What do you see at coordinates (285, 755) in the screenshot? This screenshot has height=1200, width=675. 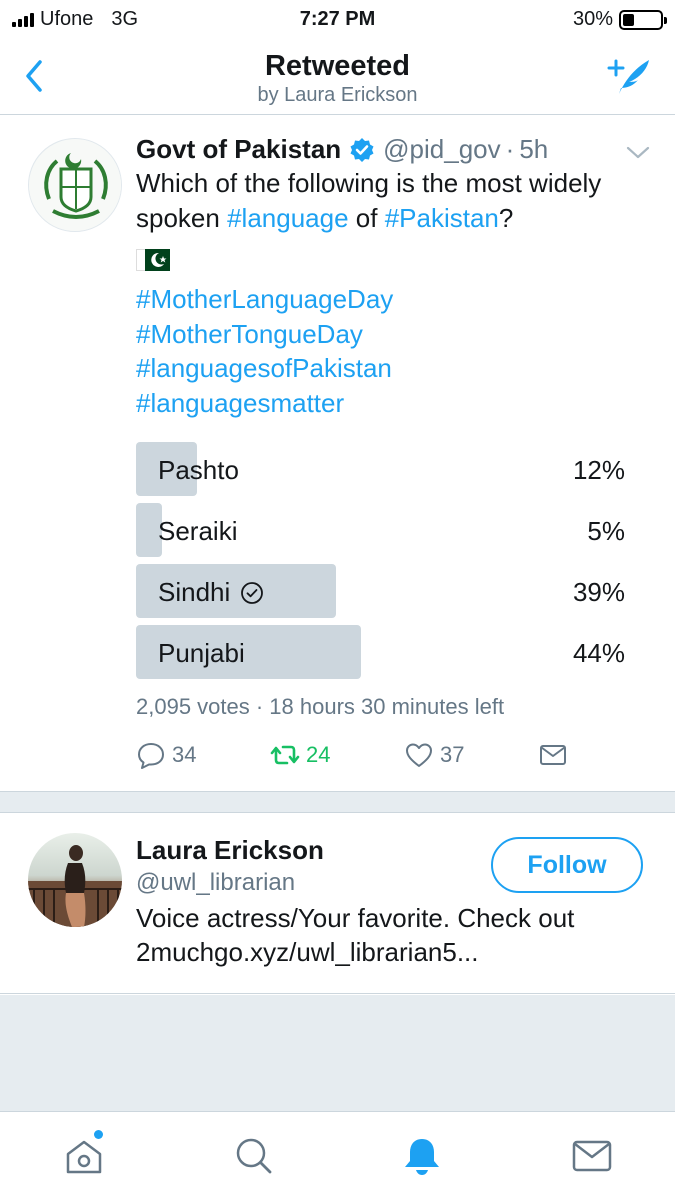 I see `retweet-icon` at bounding box center [285, 755].